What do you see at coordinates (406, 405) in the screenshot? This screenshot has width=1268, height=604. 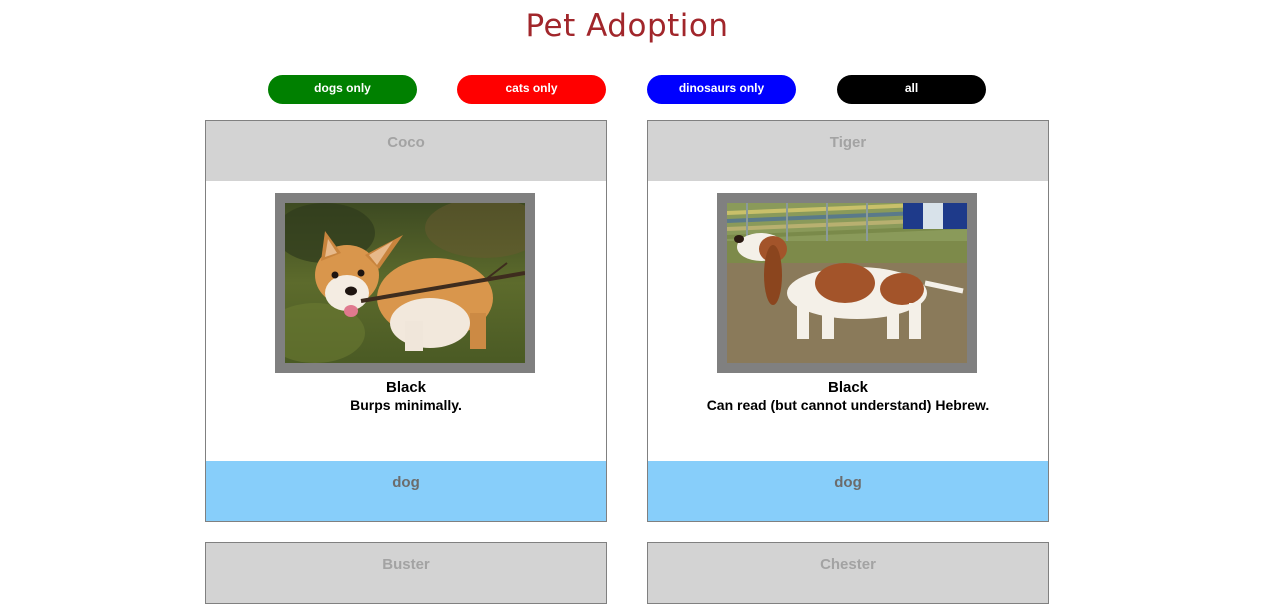 I see `pet-description: Burps minimally.` at bounding box center [406, 405].